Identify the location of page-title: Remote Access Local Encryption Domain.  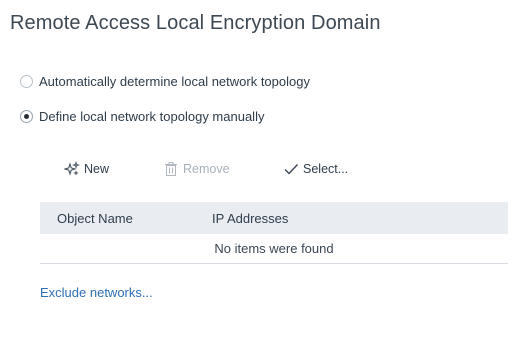
(195, 23).